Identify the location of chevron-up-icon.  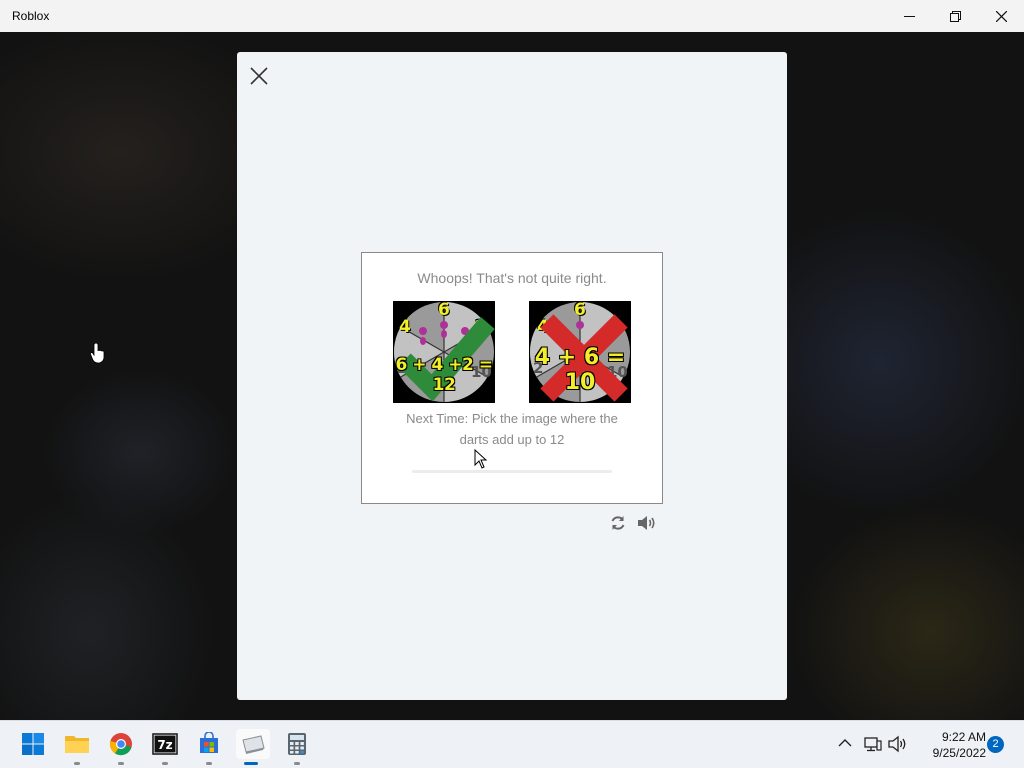
(845, 743).